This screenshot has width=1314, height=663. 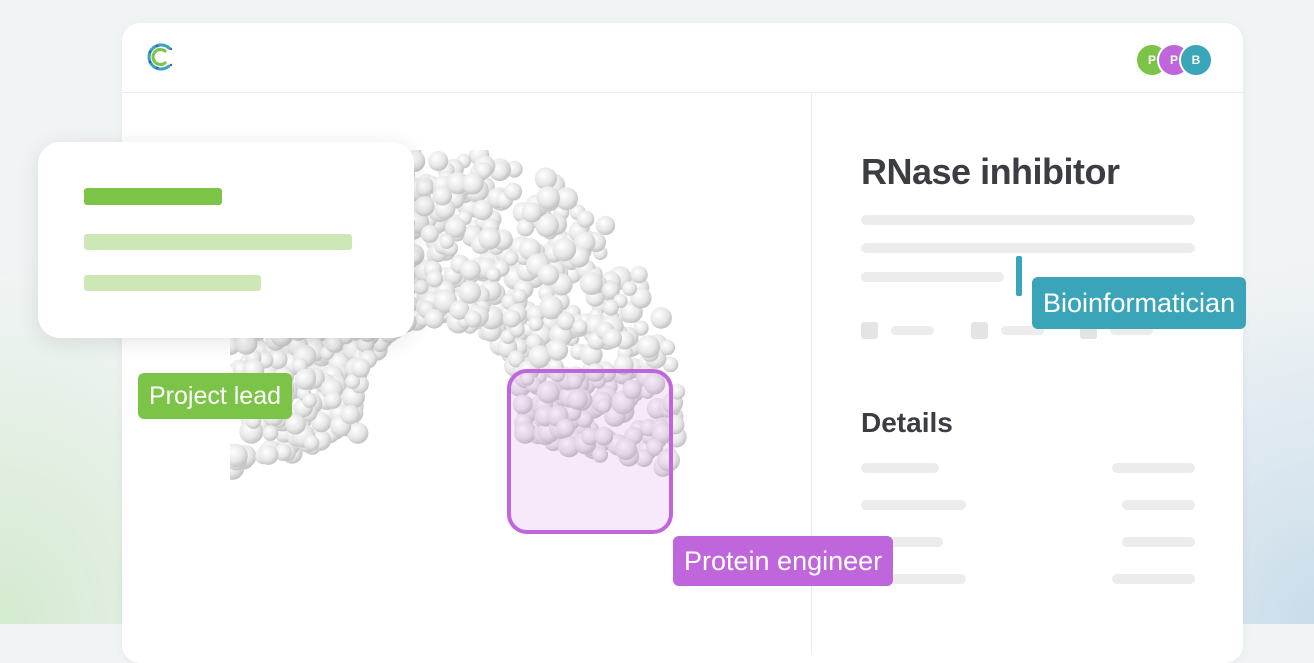 I want to click on avatar-bioinformatician: B, so click(x=1196, y=60).